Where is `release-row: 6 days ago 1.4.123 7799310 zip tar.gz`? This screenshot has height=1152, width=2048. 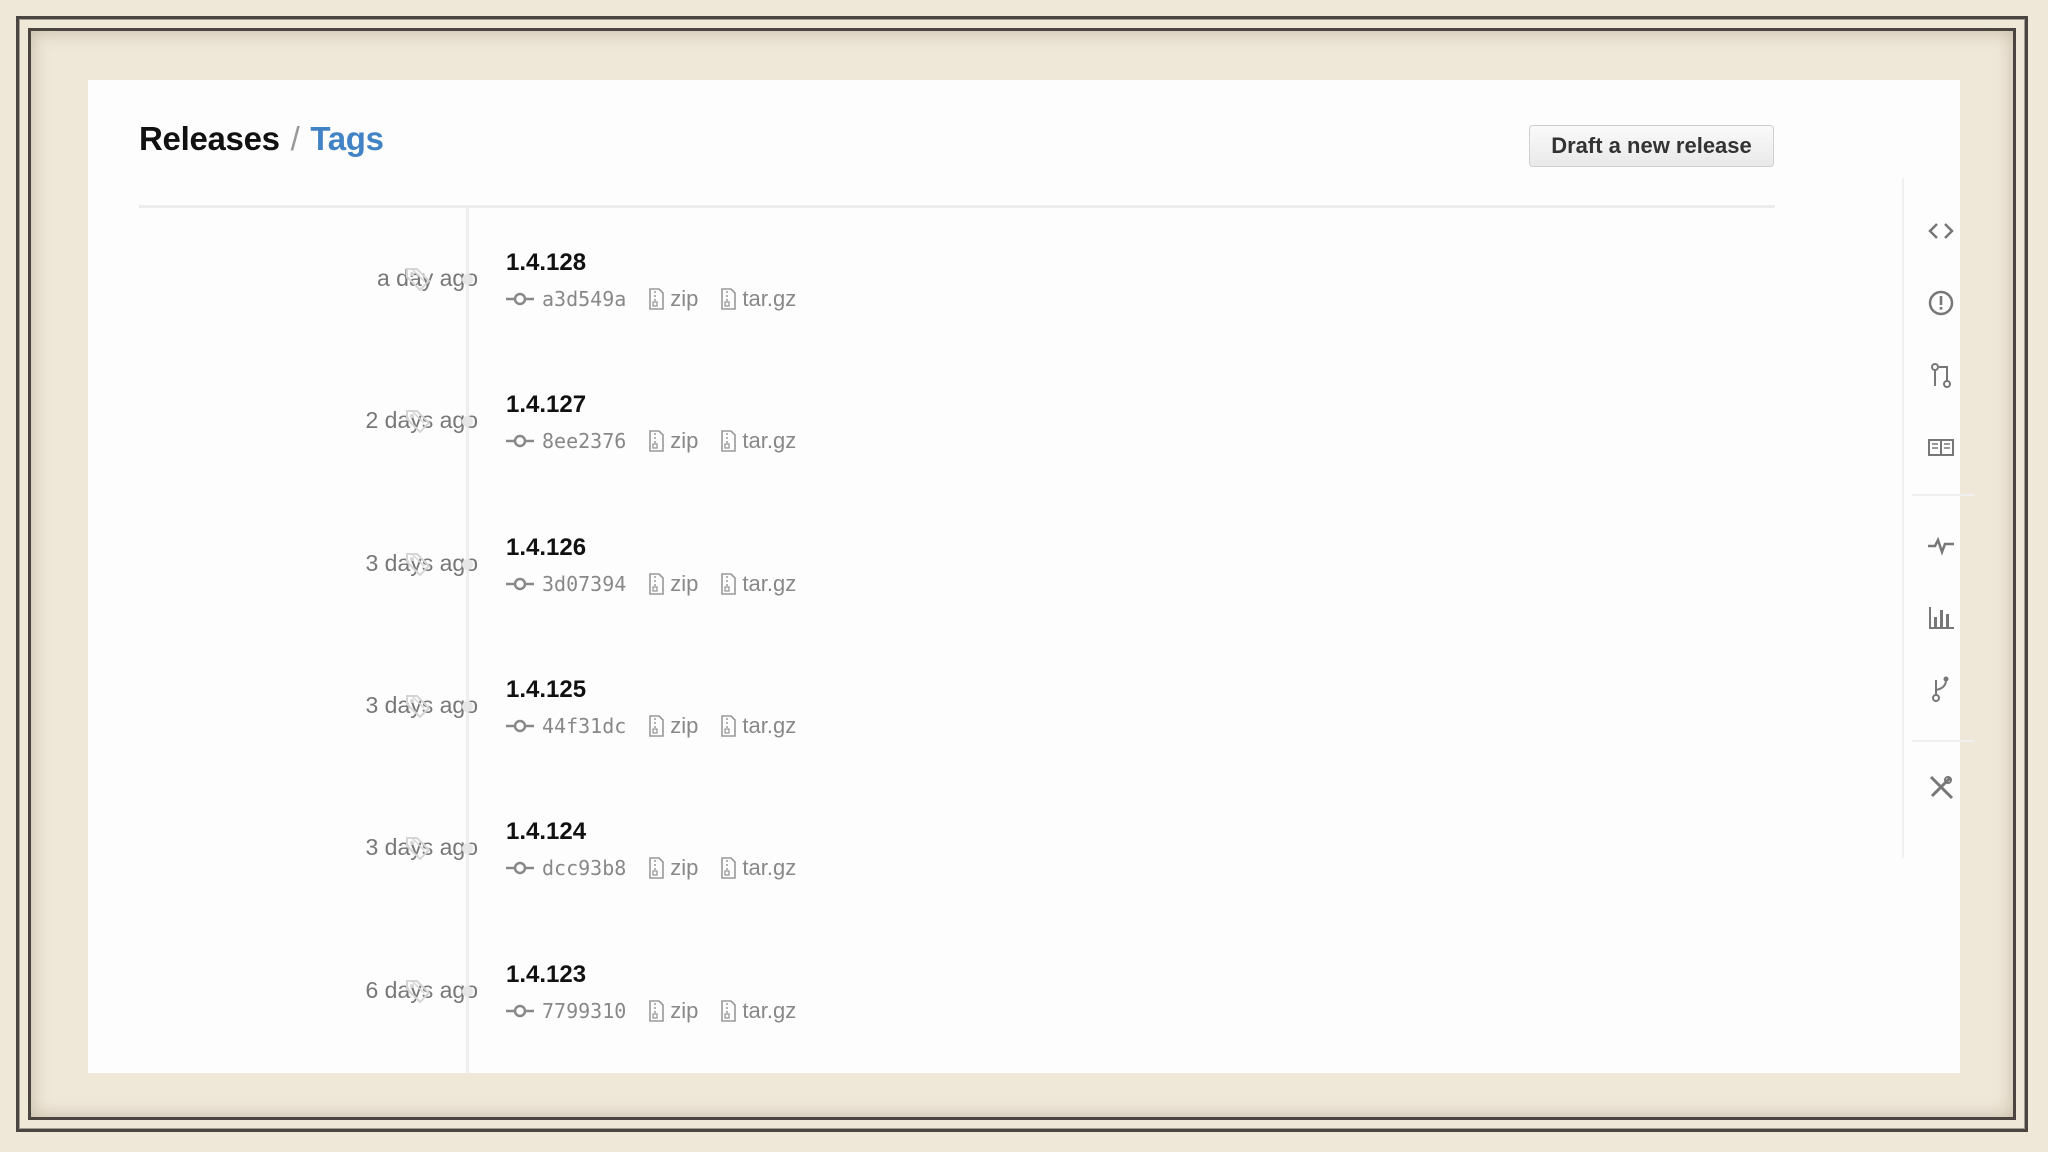 release-row: 6 days ago 1.4.123 7799310 zip tar.gz is located at coordinates (938, 1011).